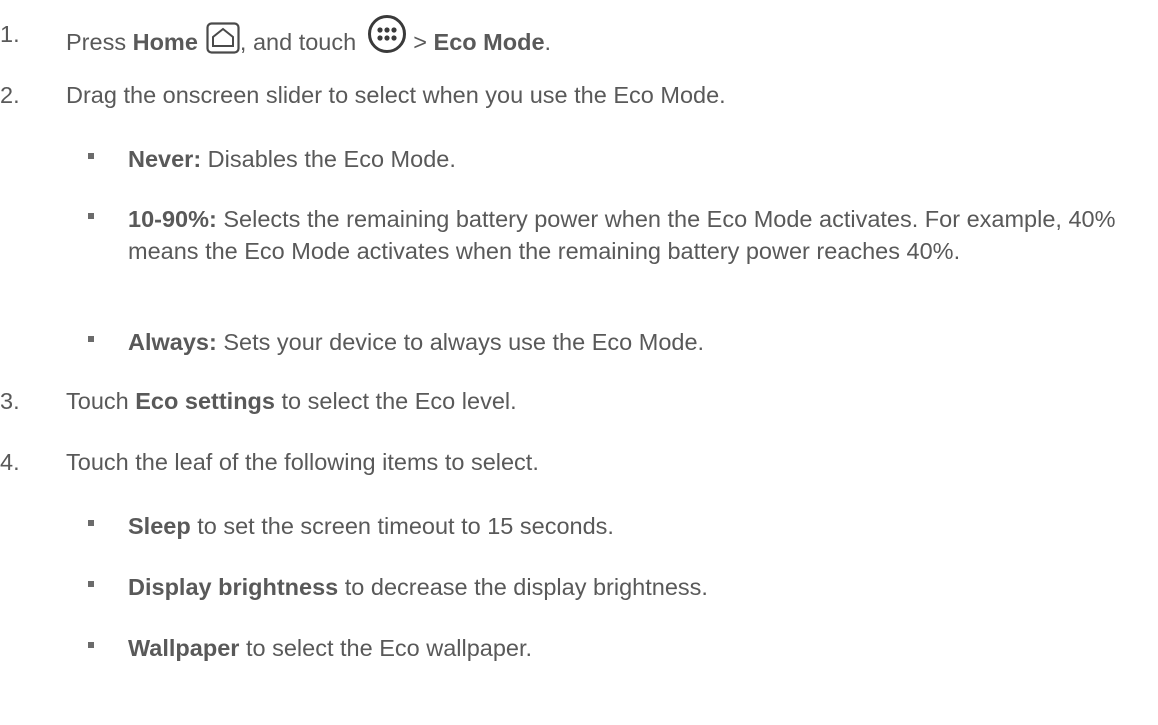 Image resolution: width=1158 pixels, height=725 pixels. Describe the element at coordinates (308, 41) in the screenshot. I see `step-text: Press Home, and touch > Eco Mode.` at that location.